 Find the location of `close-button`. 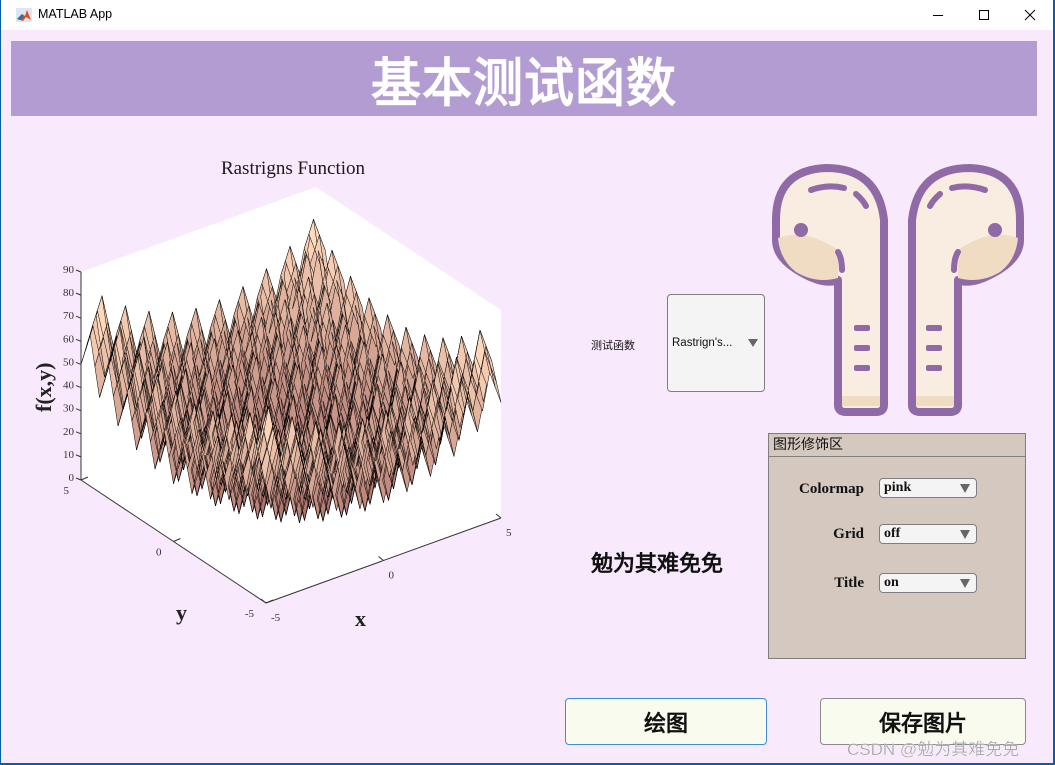

close-button is located at coordinates (1030, 15).